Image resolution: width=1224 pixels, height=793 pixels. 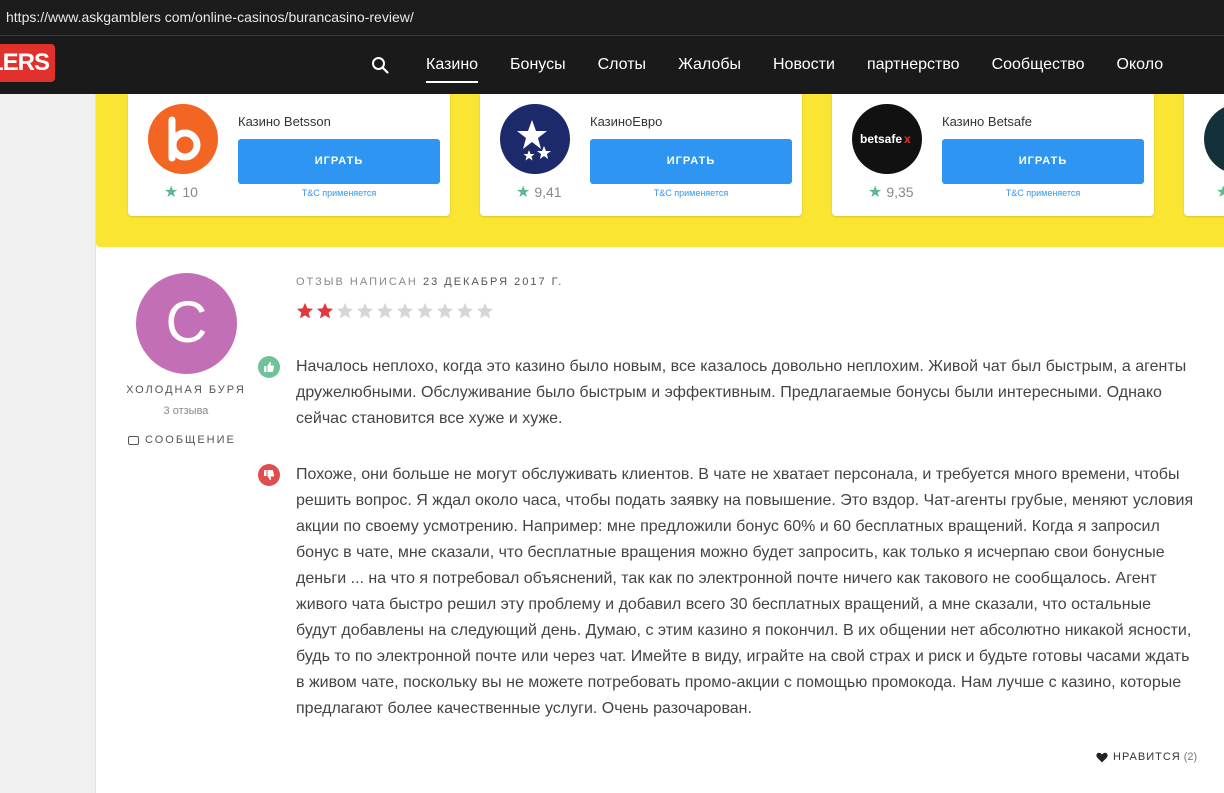 I want to click on casino-name: Казино Betsson, so click(x=284, y=121).